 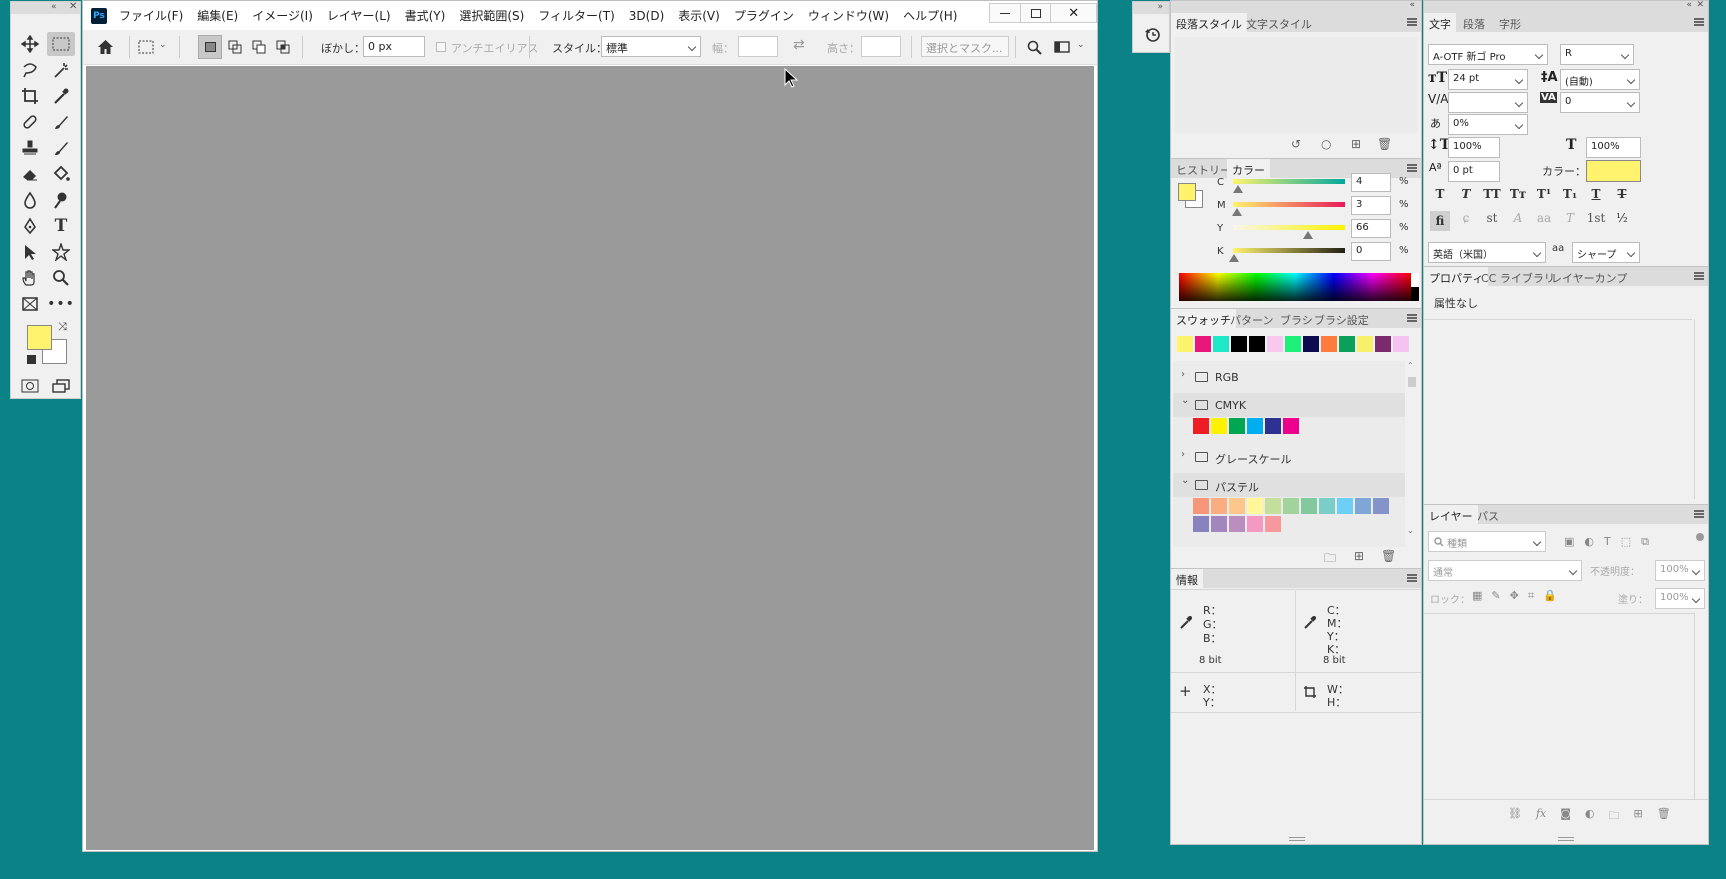 What do you see at coordinates (1062, 47) in the screenshot?
I see `workspace-icon` at bounding box center [1062, 47].